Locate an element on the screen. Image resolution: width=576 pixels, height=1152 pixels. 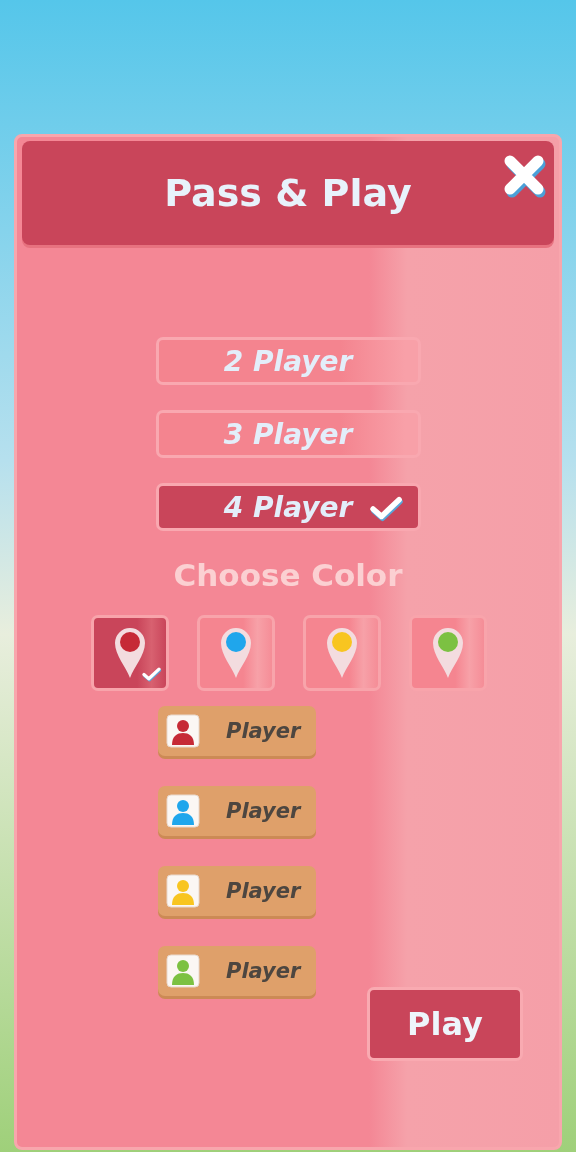
section-heading: Choose Color is located at coordinates (288, 575).